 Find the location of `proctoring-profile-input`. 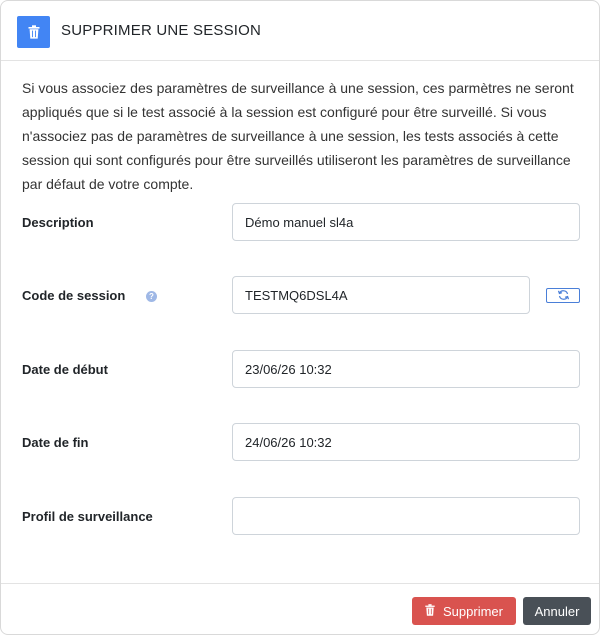

proctoring-profile-input is located at coordinates (406, 516).